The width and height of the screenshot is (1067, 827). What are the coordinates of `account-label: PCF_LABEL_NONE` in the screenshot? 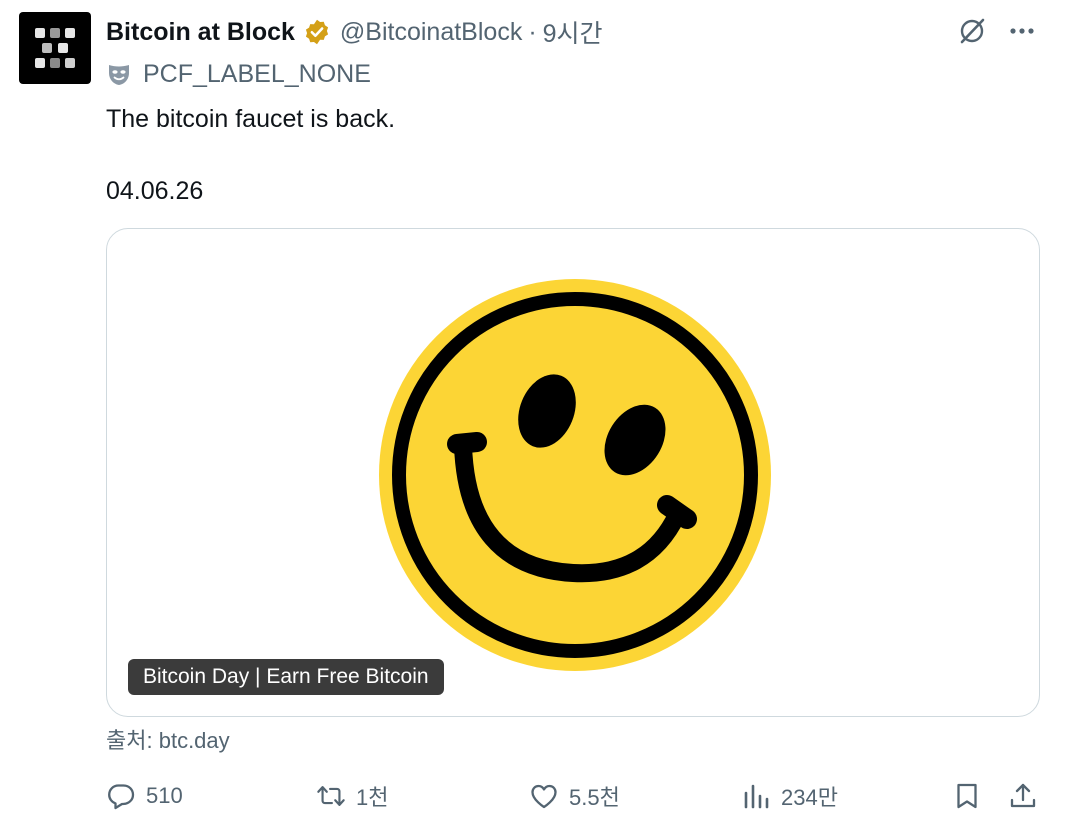 It's located at (238, 74).